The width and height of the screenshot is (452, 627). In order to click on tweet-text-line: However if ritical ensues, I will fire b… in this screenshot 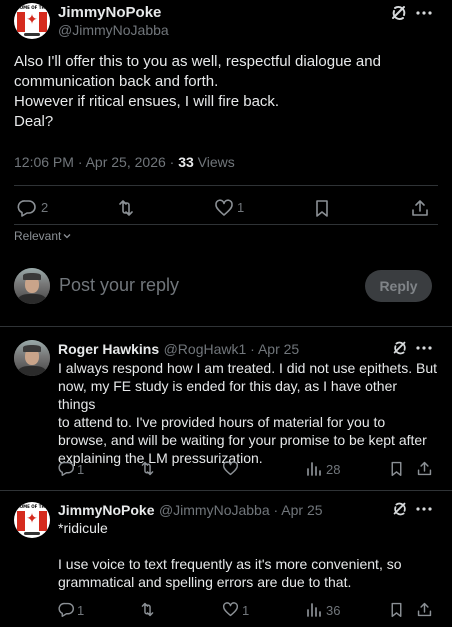, I will do `click(147, 101)`.